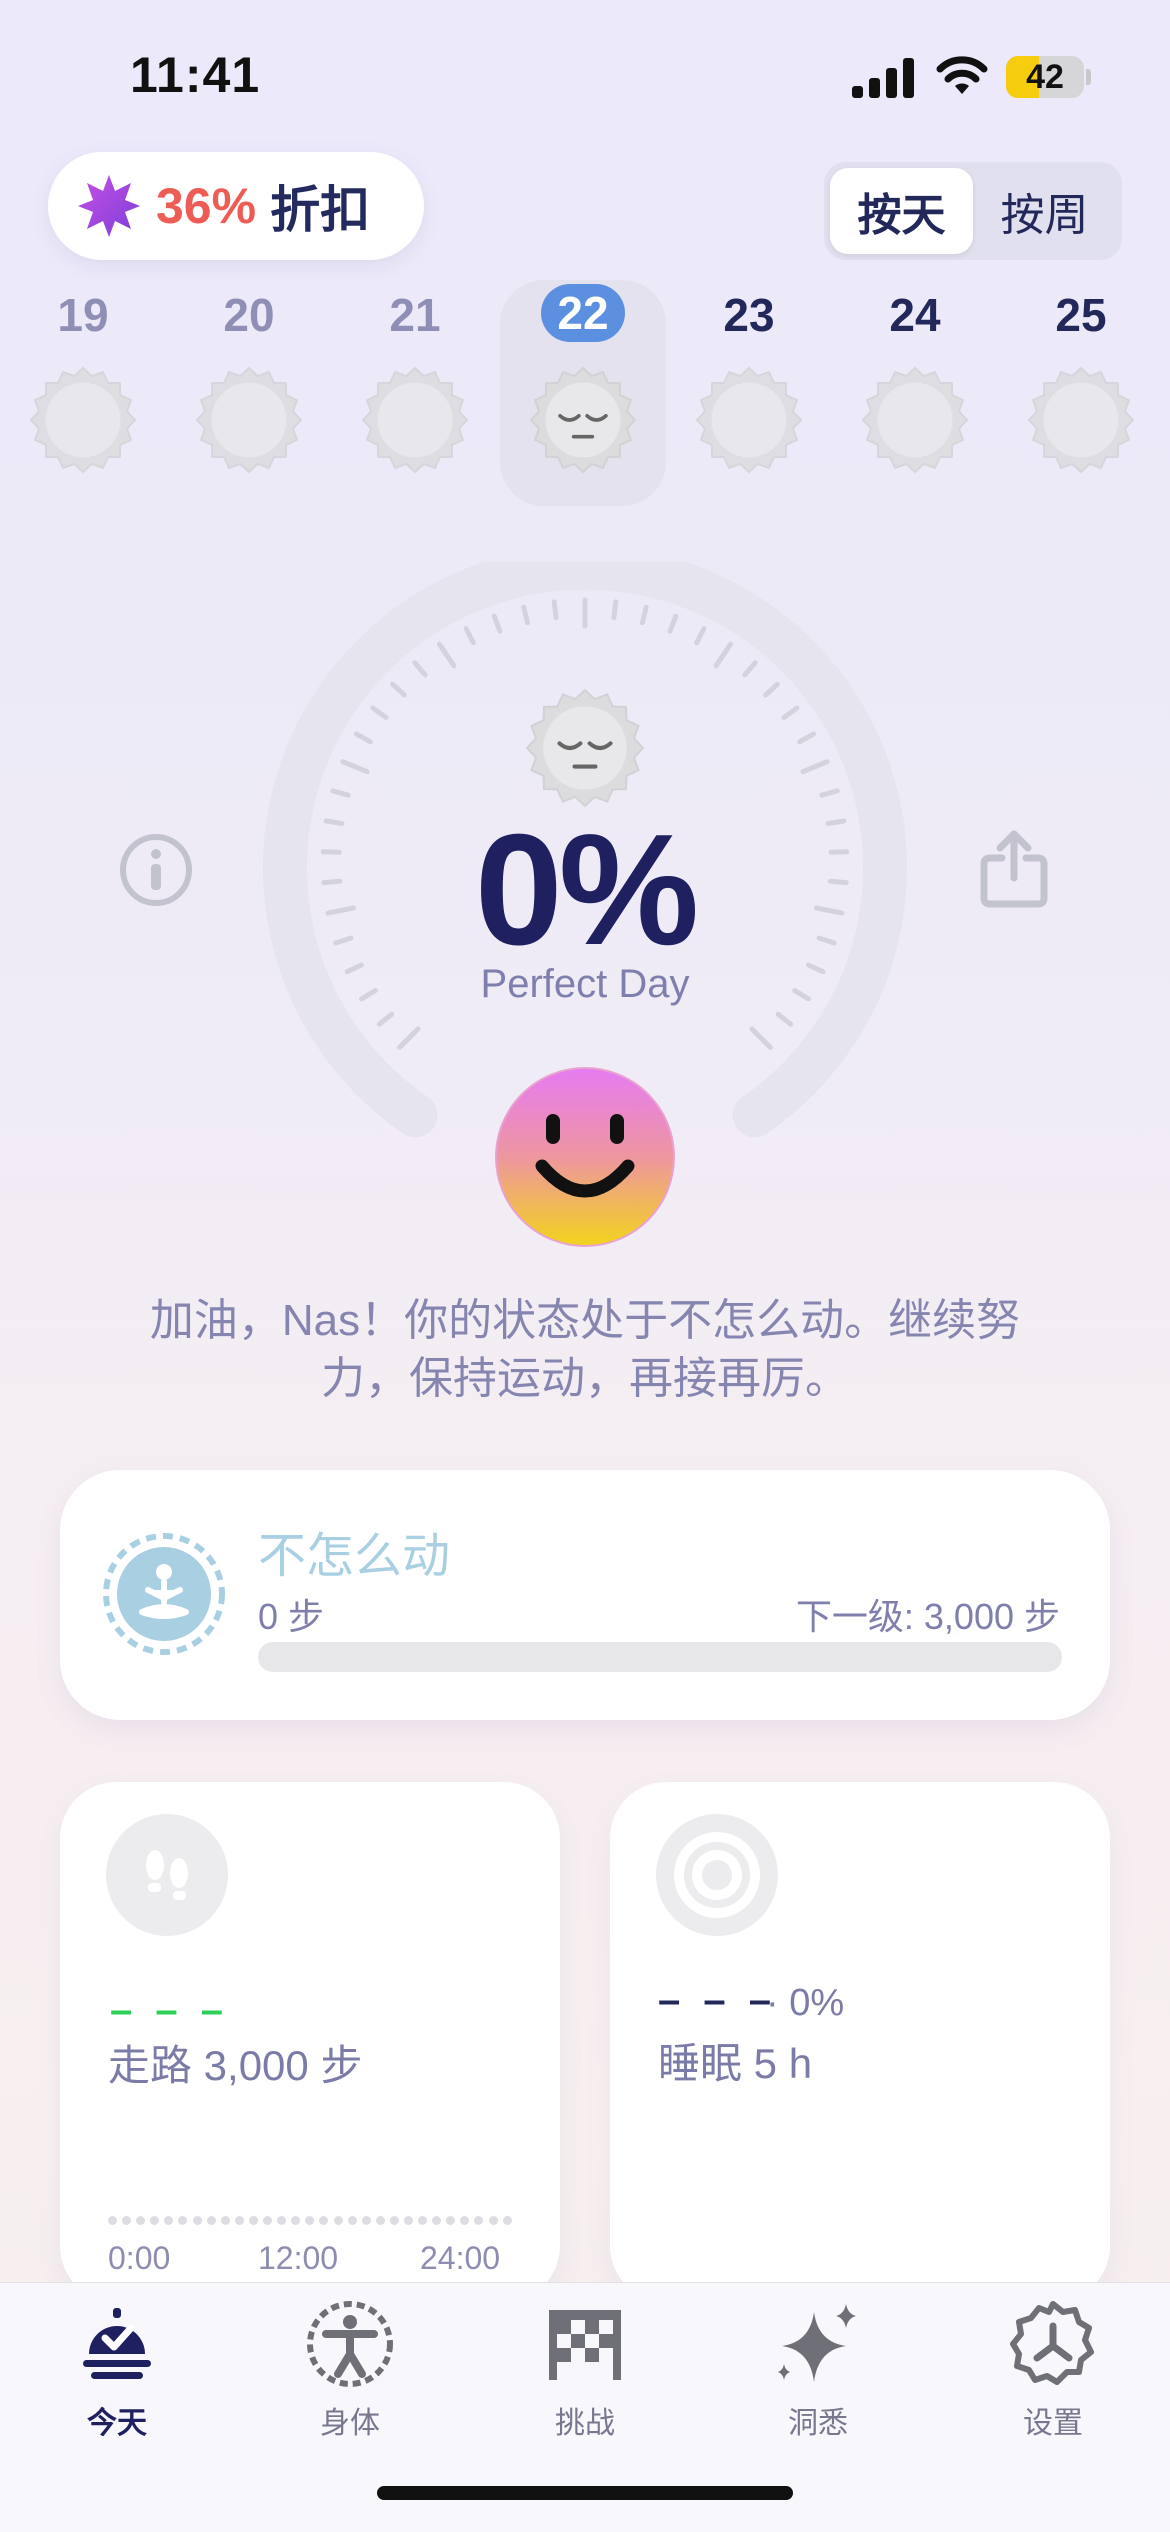 The image size is (1170, 2532). Describe the element at coordinates (460, 2258) in the screenshot. I see `timeline-tick-end: 24:00` at that location.